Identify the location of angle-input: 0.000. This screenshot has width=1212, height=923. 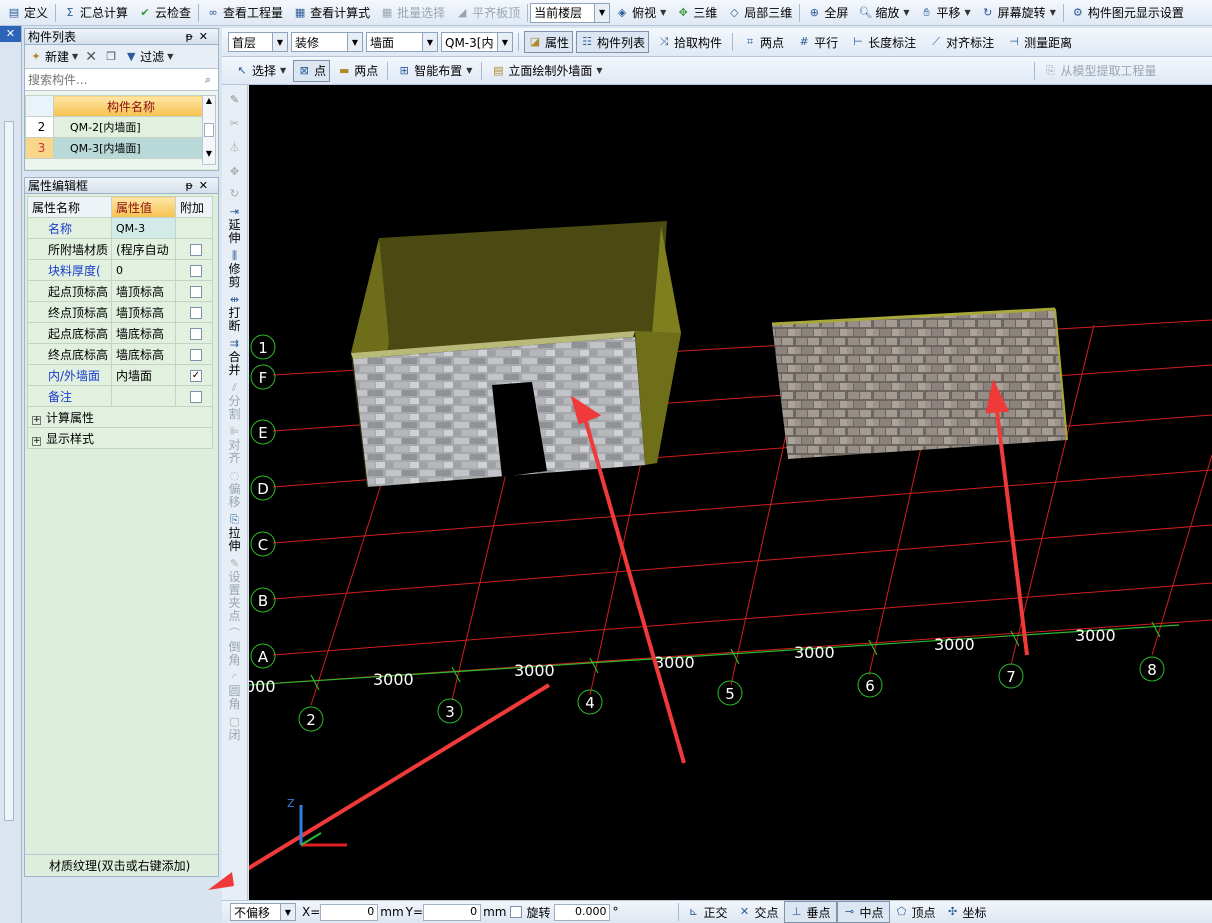
(582, 912).